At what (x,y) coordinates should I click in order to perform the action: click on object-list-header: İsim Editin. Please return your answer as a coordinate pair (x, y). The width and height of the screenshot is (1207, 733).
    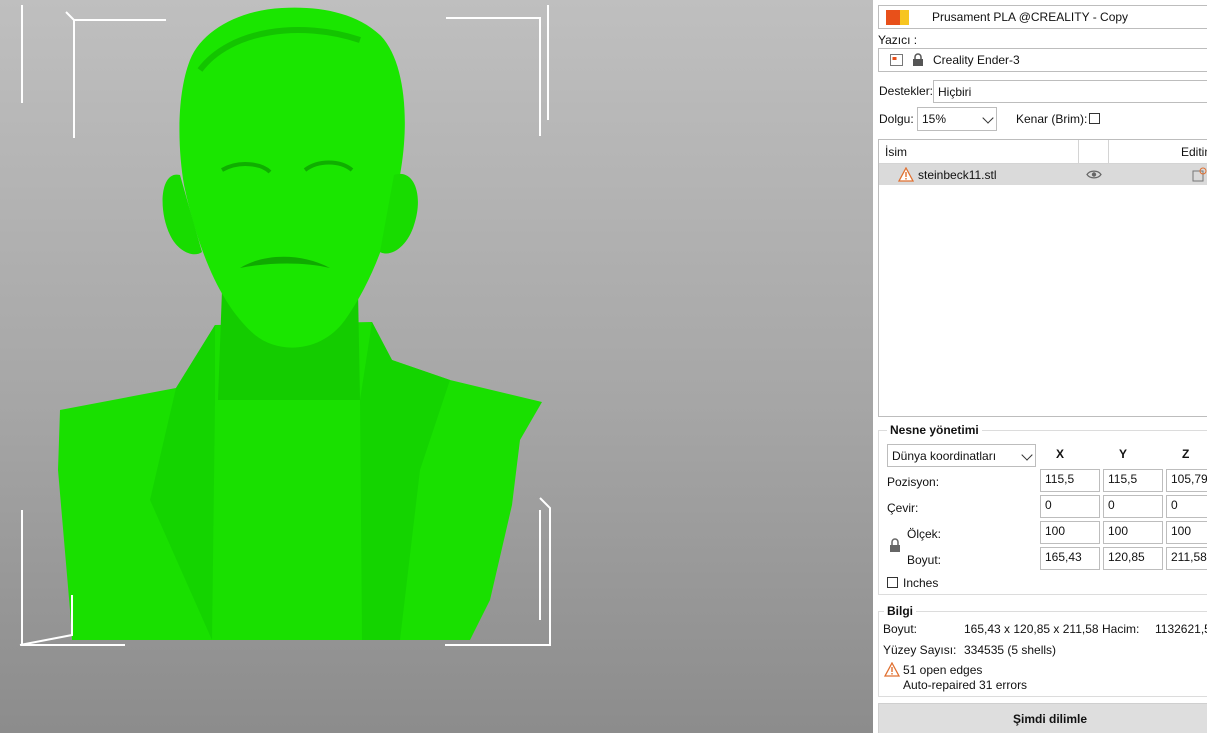
    Looking at the image, I should click on (1043, 152).